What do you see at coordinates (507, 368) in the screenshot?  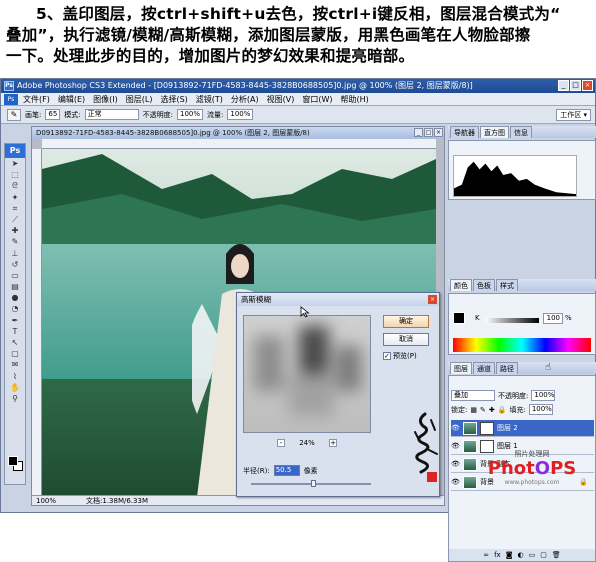 I see `tab-paths: 路径` at bounding box center [507, 368].